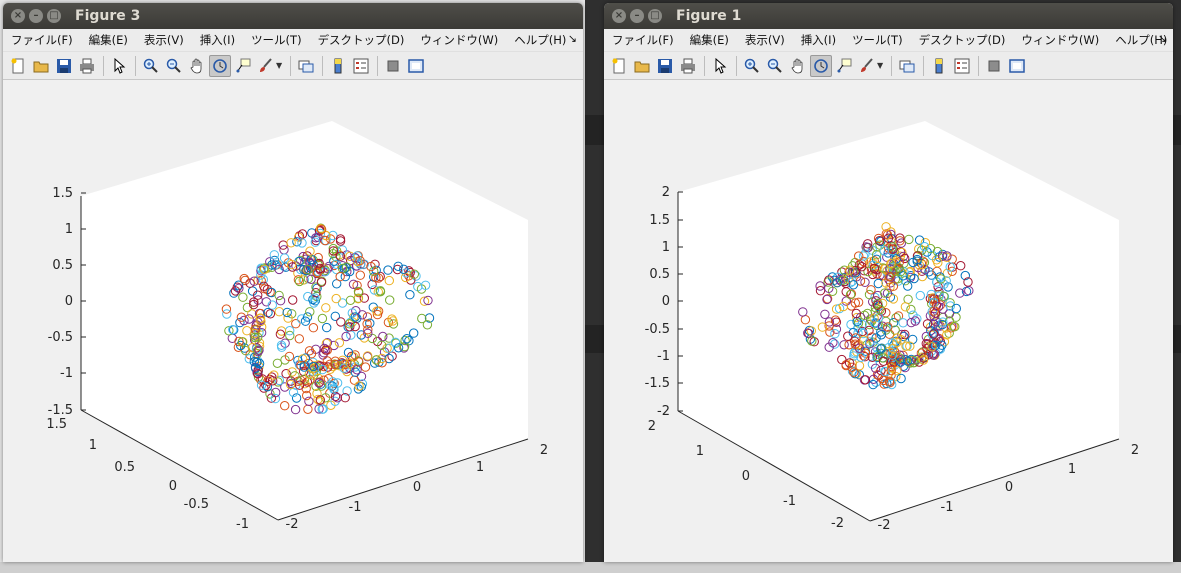  I want to click on x-tick-label: -2, so click(292, 524).